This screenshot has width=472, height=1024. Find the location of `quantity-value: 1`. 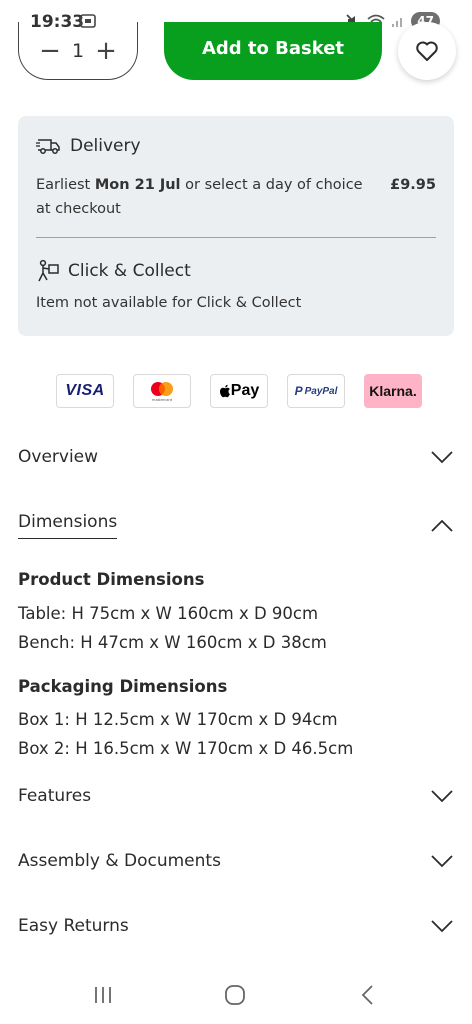

quantity-value: 1 is located at coordinates (78, 51).